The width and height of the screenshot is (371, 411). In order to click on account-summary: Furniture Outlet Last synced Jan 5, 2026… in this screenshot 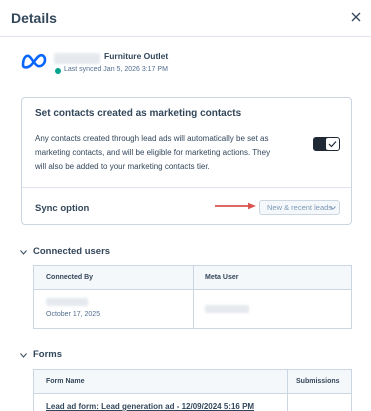, I will do `click(190, 66)`.